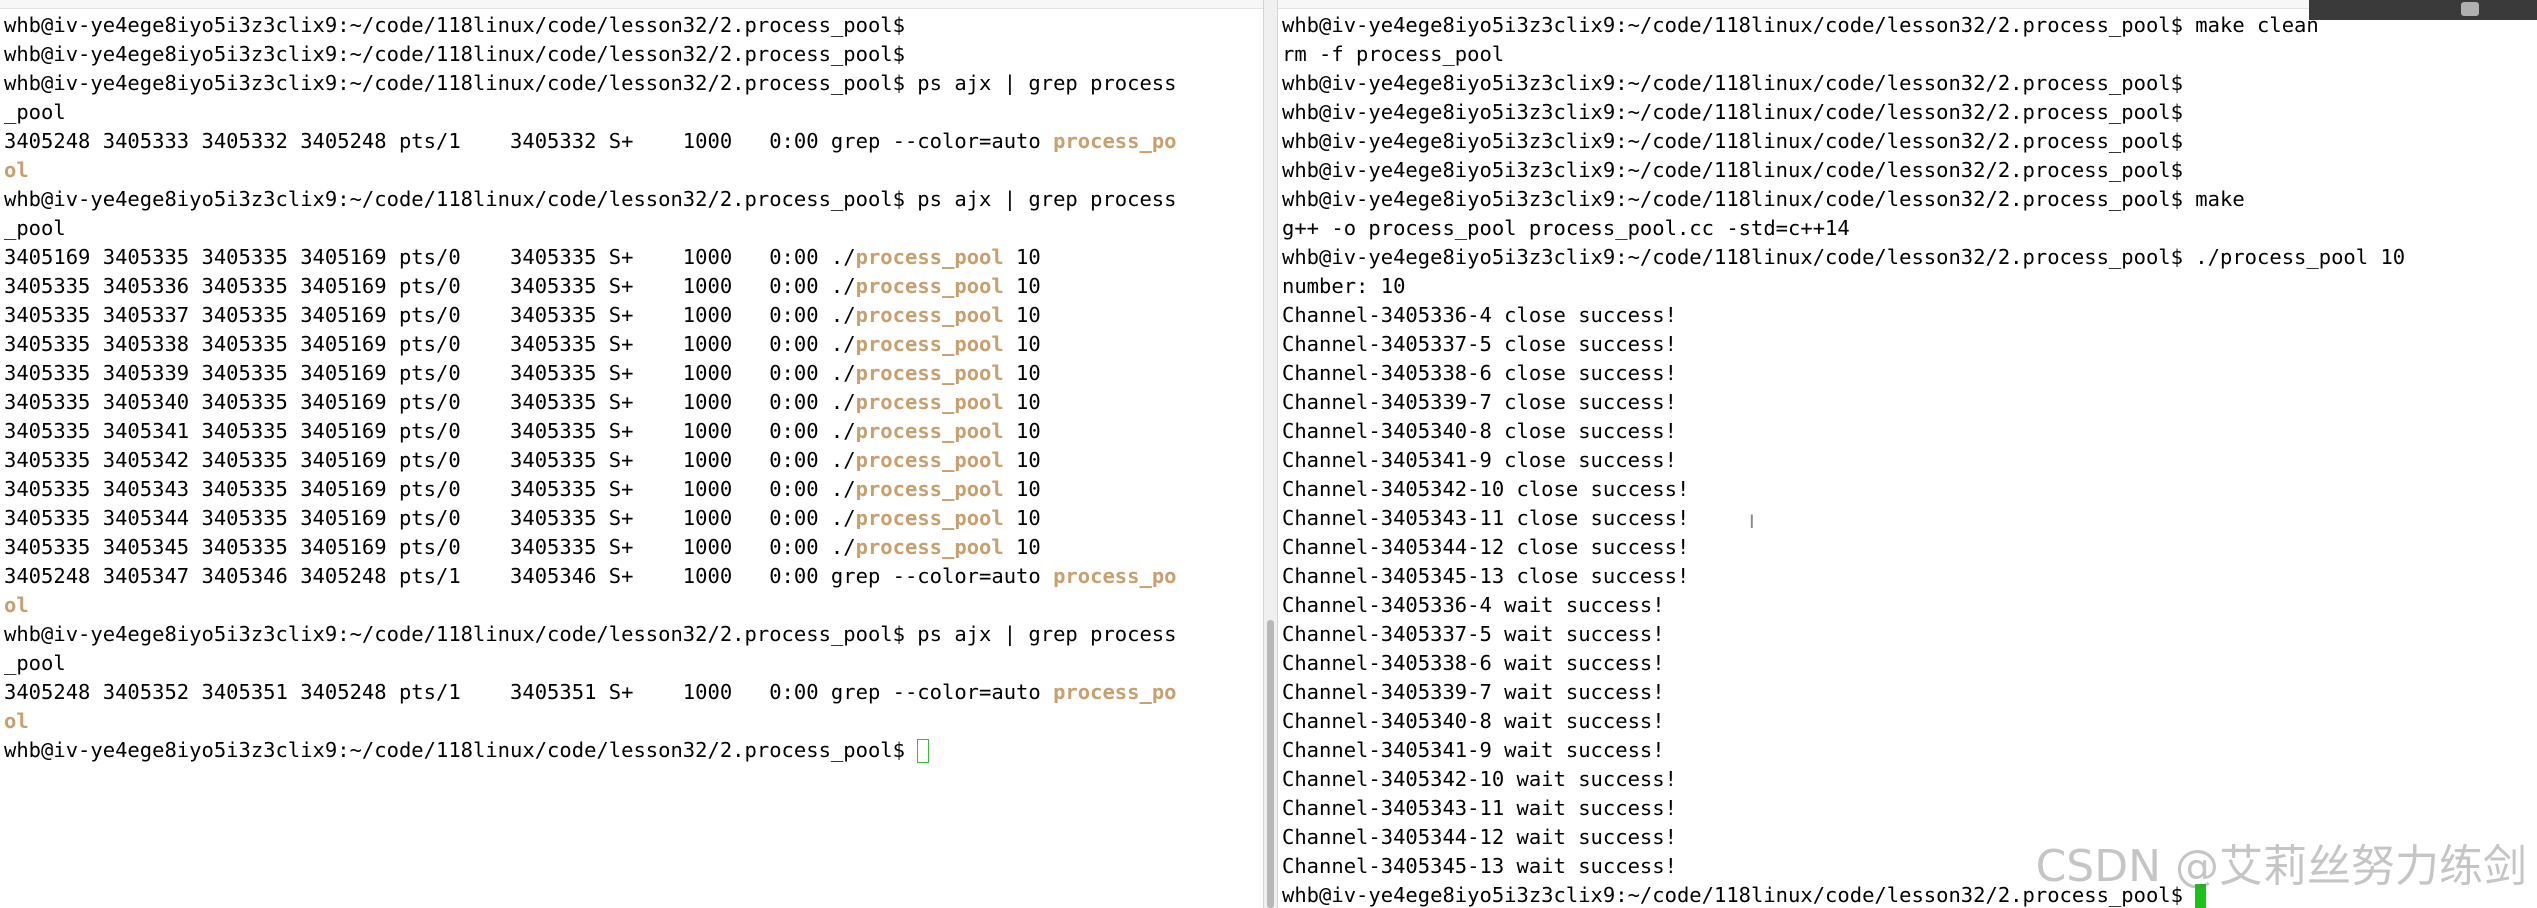 This screenshot has width=2537, height=908. Describe the element at coordinates (1479, 315) in the screenshot. I see `terminal-line: Channel-3405336-4 close success!` at that location.